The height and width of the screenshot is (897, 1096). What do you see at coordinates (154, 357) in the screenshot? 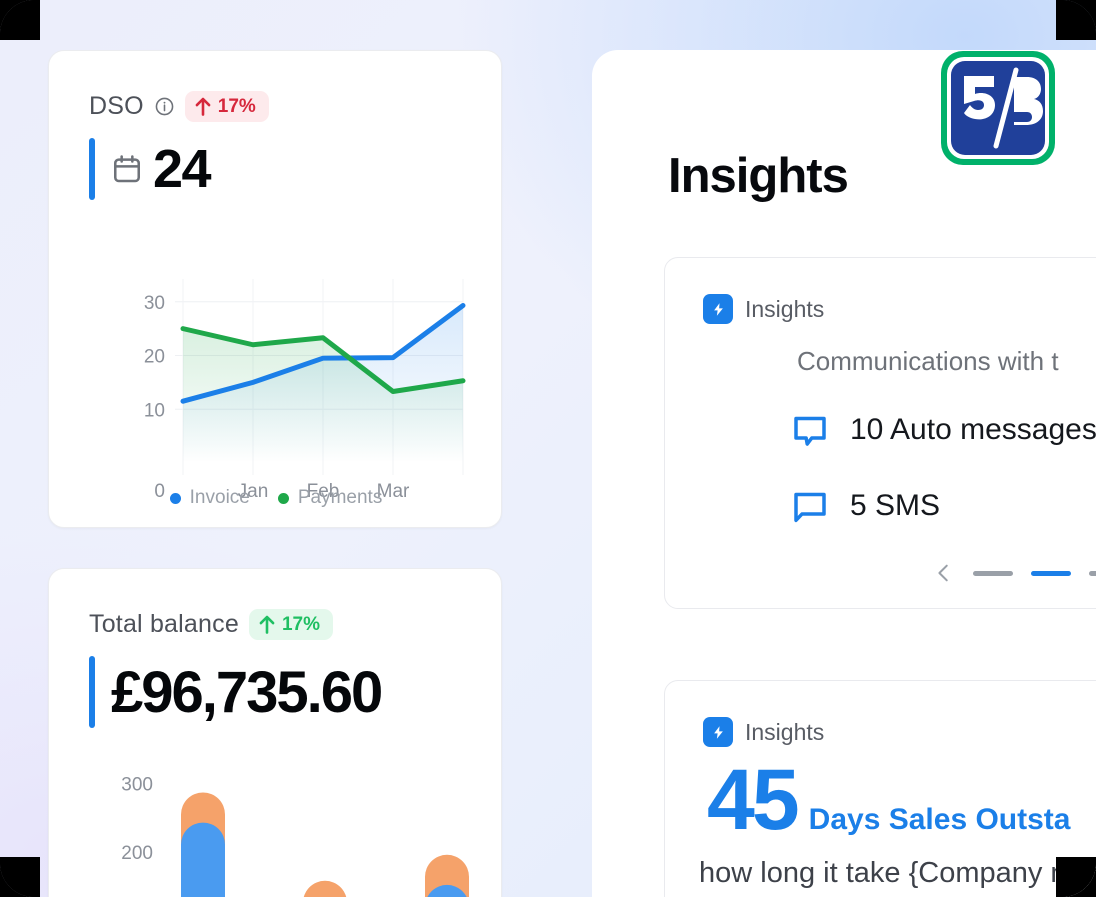
I see `svg-text: 20` at bounding box center [154, 357].